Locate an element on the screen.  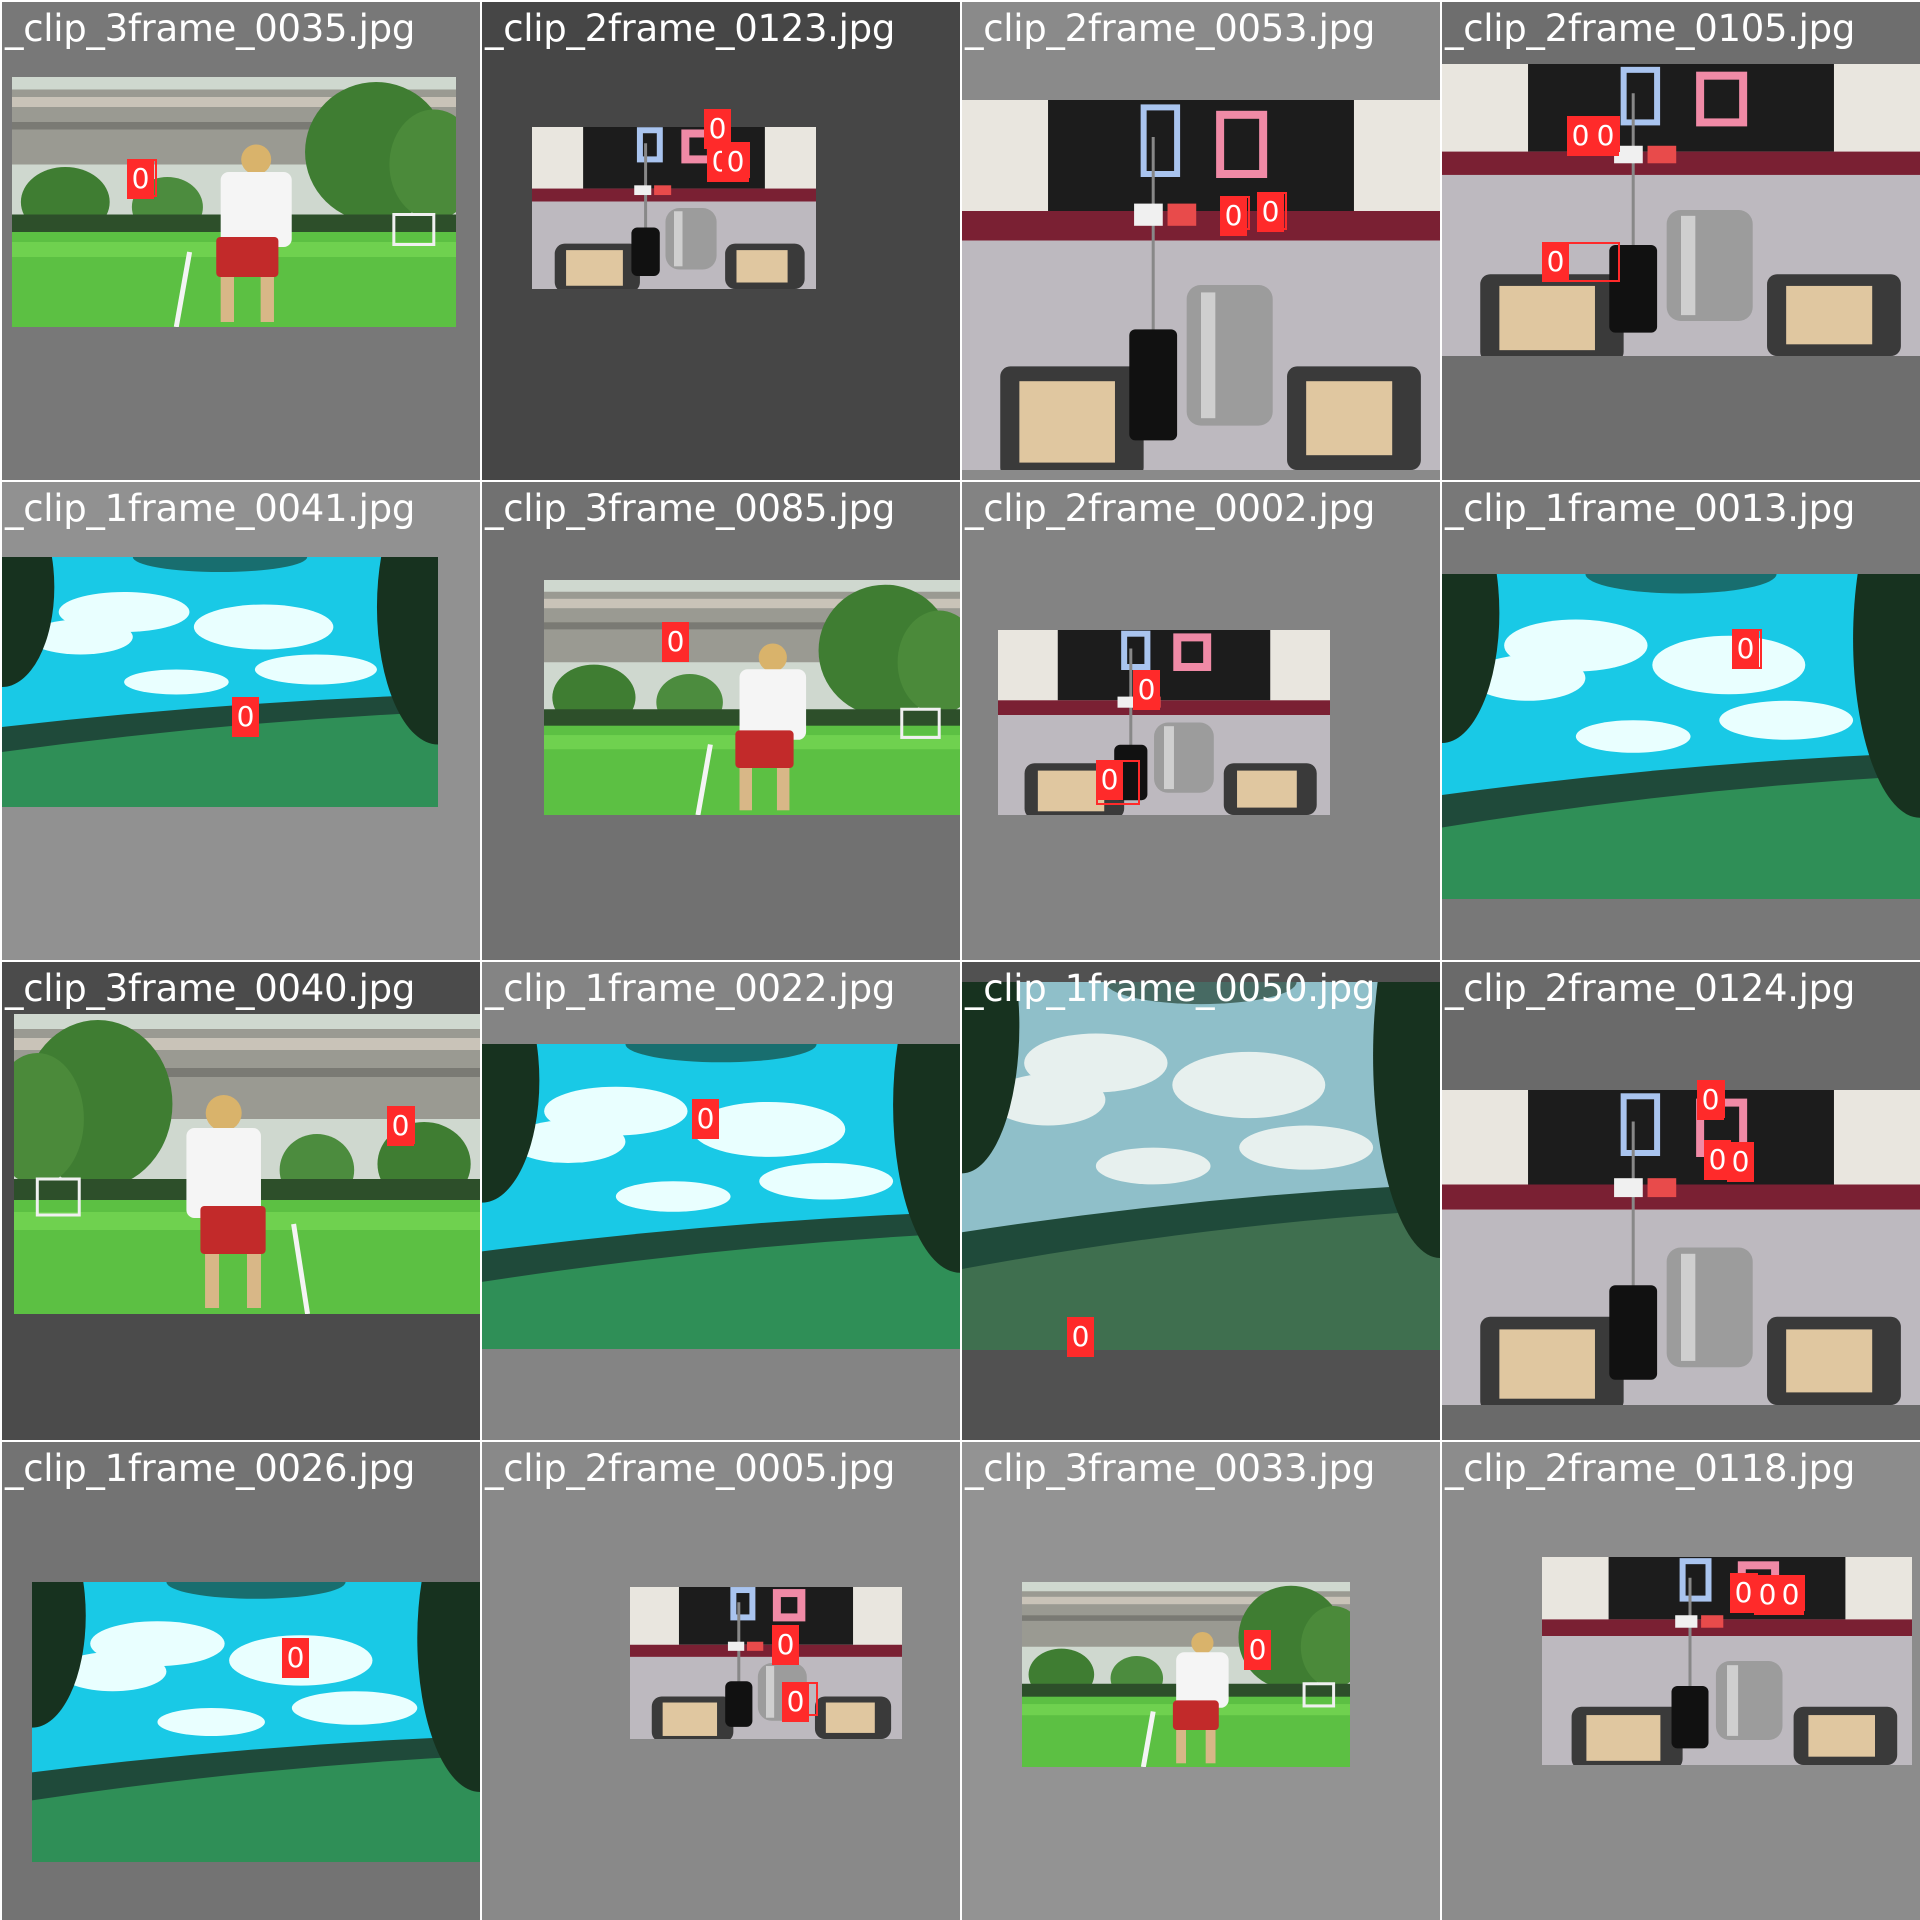
tile-filename: _clip_2frame_0123.jpg is located at coordinates (690, 28).